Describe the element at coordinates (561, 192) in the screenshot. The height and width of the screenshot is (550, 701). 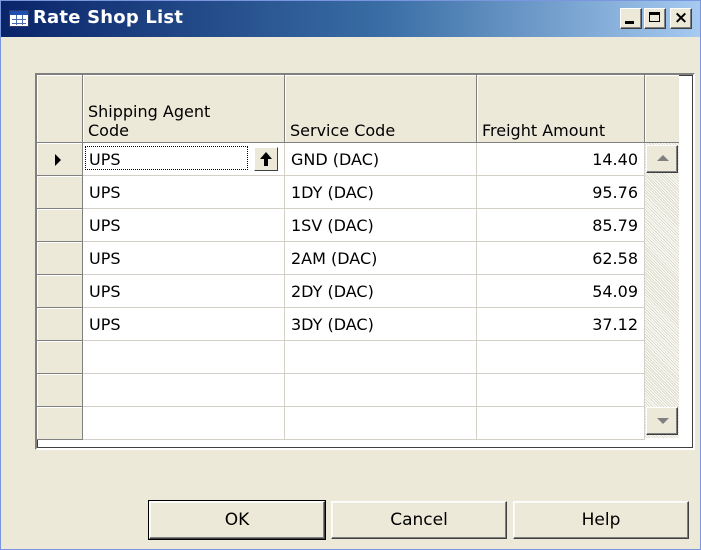
I see `table-cell-amount: 95.76` at that location.